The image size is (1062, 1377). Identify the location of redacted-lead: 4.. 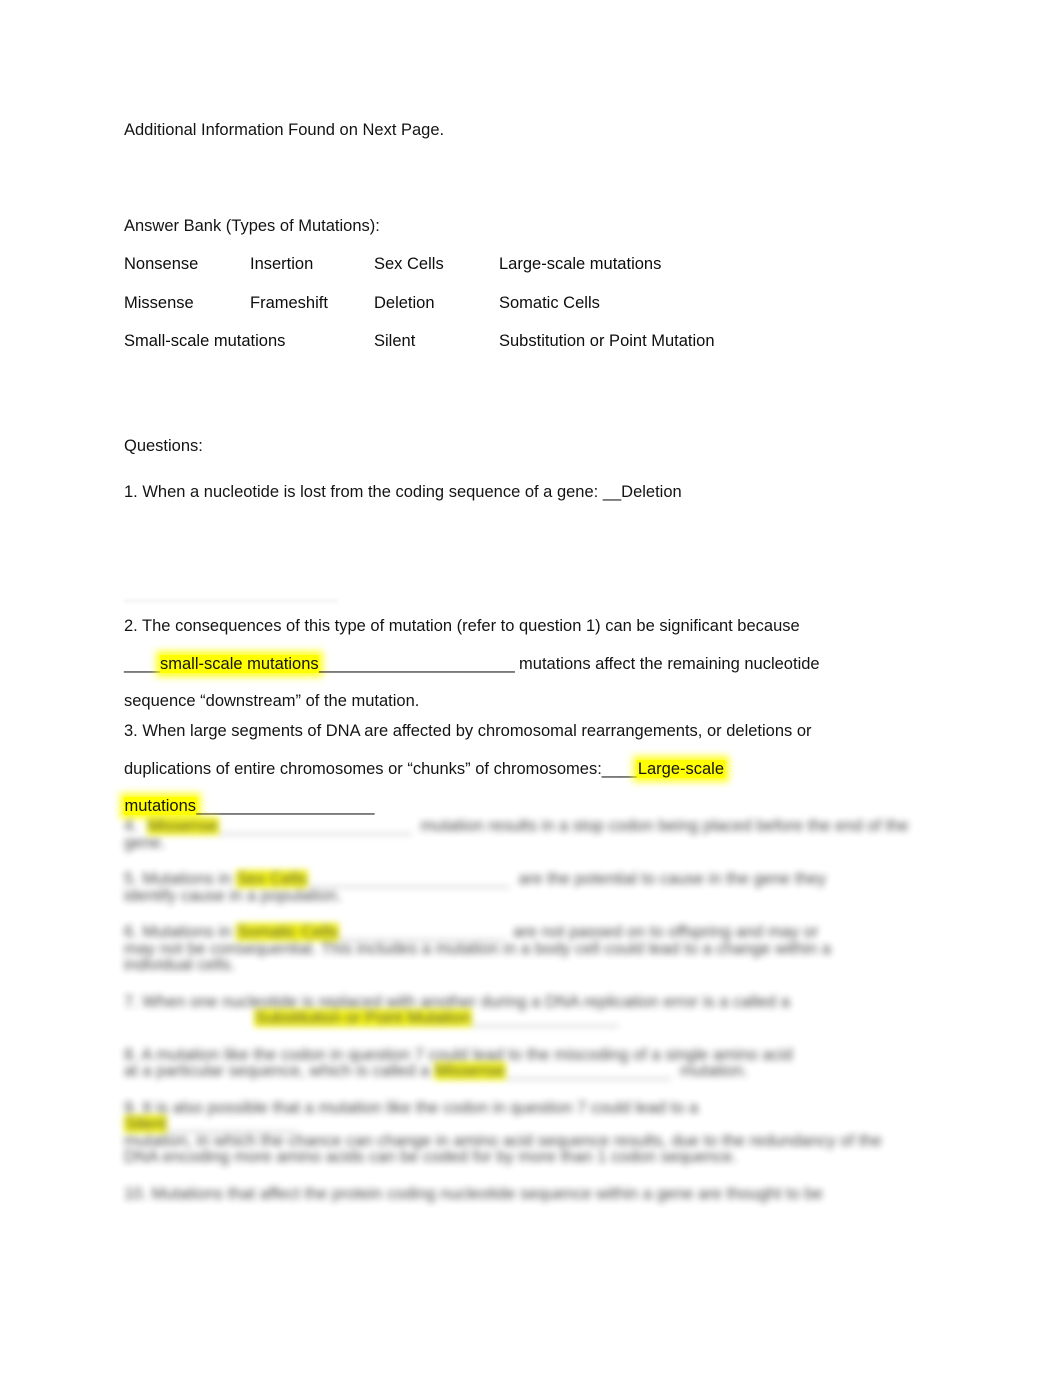
(135, 826).